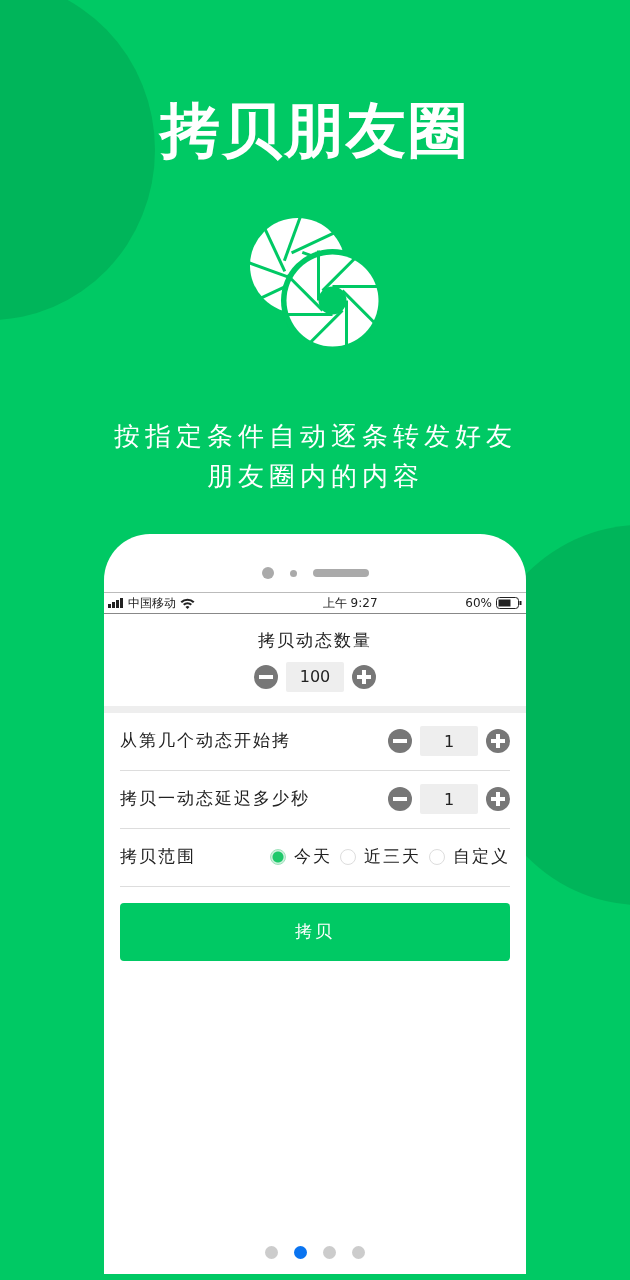 Image resolution: width=630 pixels, height=1280 pixels. Describe the element at coordinates (340, 573) in the screenshot. I see `speaker-icon` at that location.